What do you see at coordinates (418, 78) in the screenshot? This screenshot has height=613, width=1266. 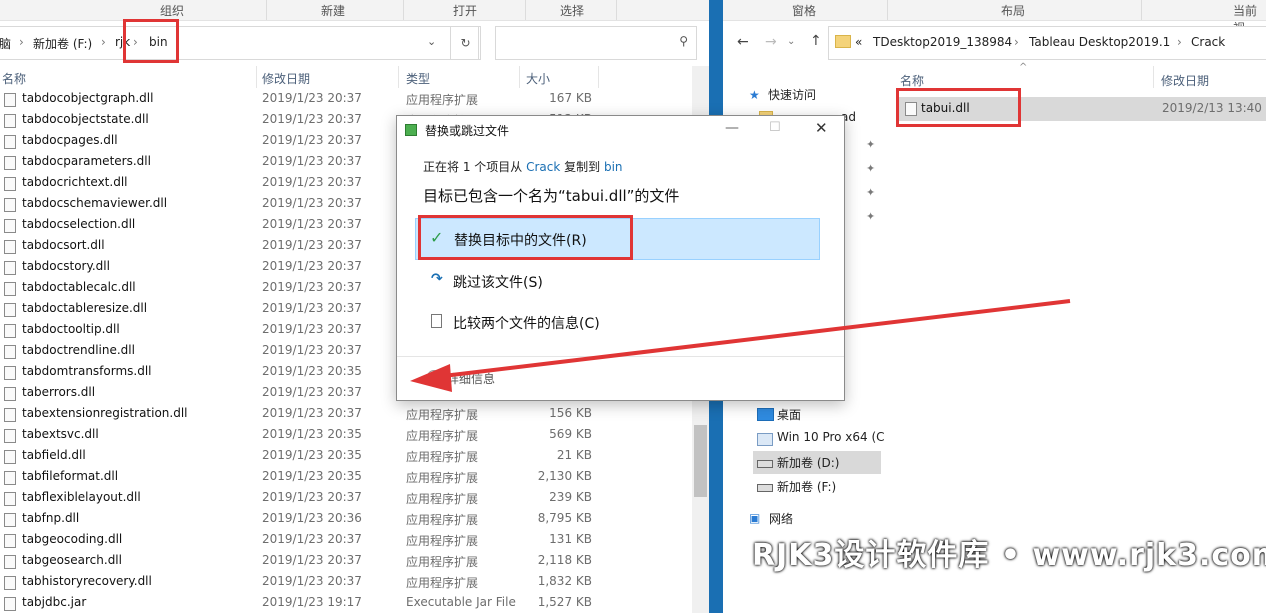 I see `col-type: 类型` at bounding box center [418, 78].